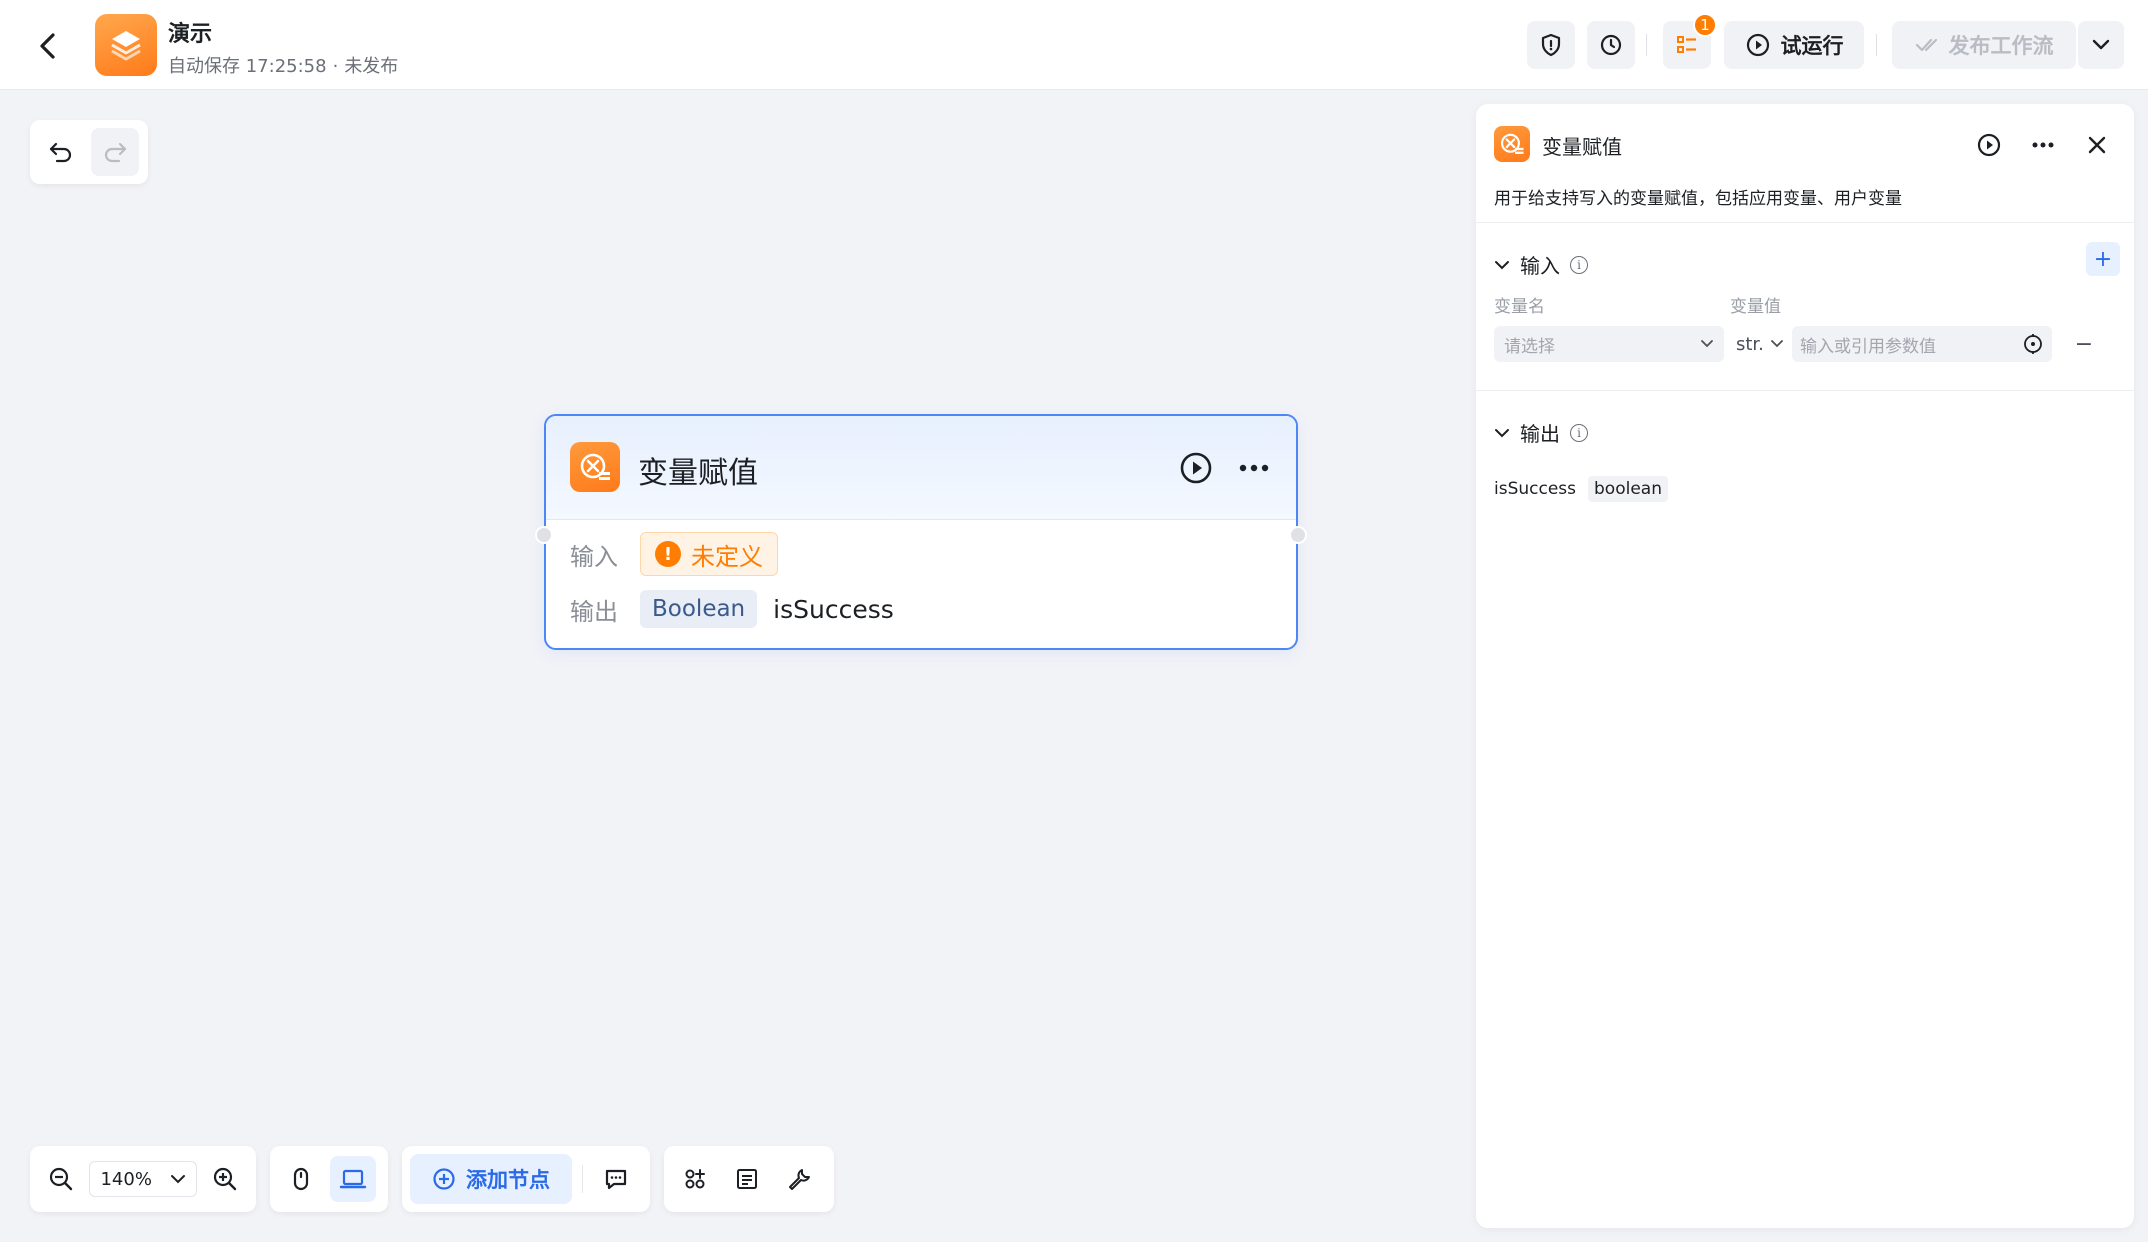  I want to click on warning-icon: !, so click(668, 554).